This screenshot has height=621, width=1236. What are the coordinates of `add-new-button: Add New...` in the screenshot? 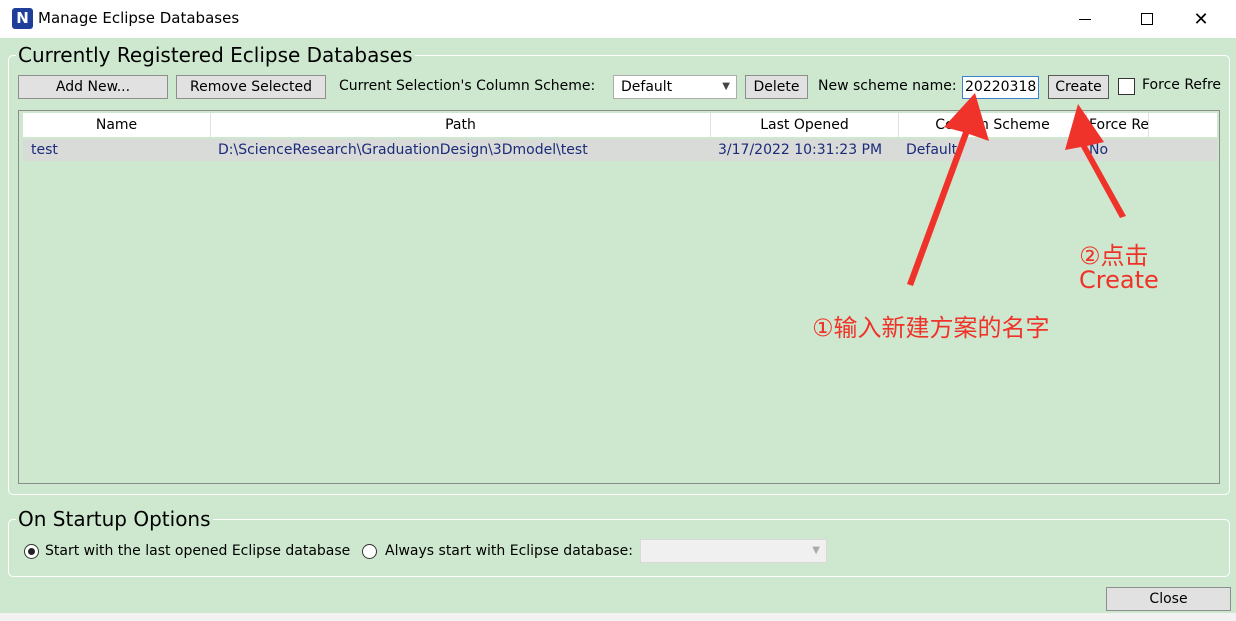 It's located at (93, 87).